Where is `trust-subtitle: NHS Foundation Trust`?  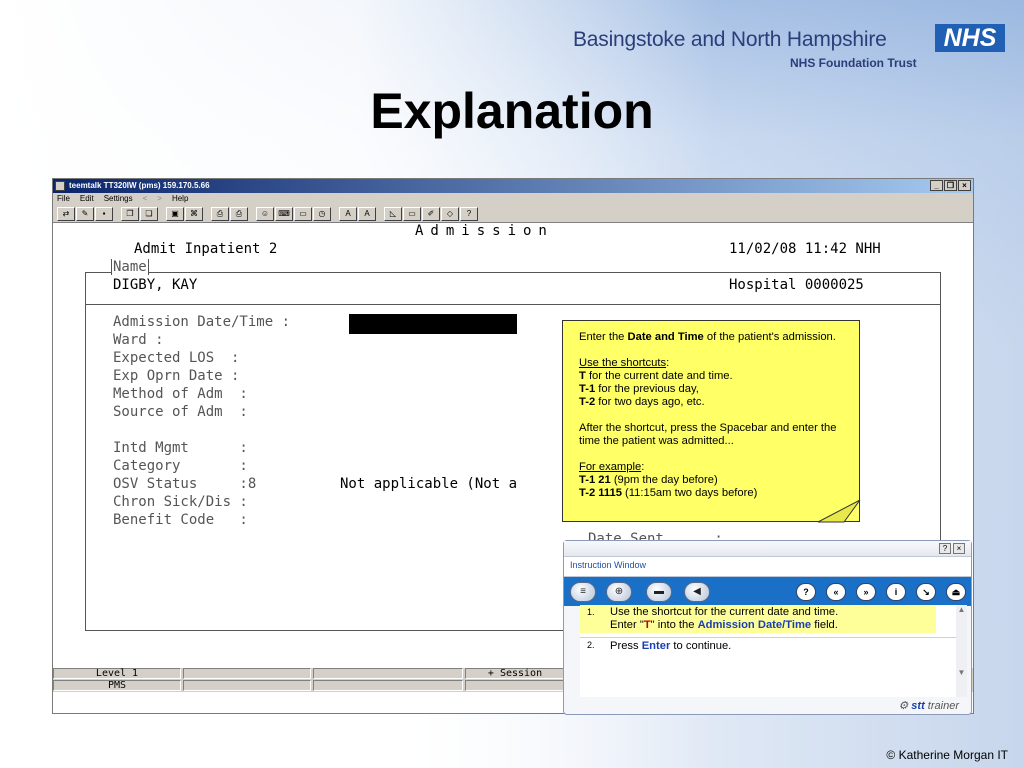 trust-subtitle: NHS Foundation Trust is located at coordinates (853, 63).